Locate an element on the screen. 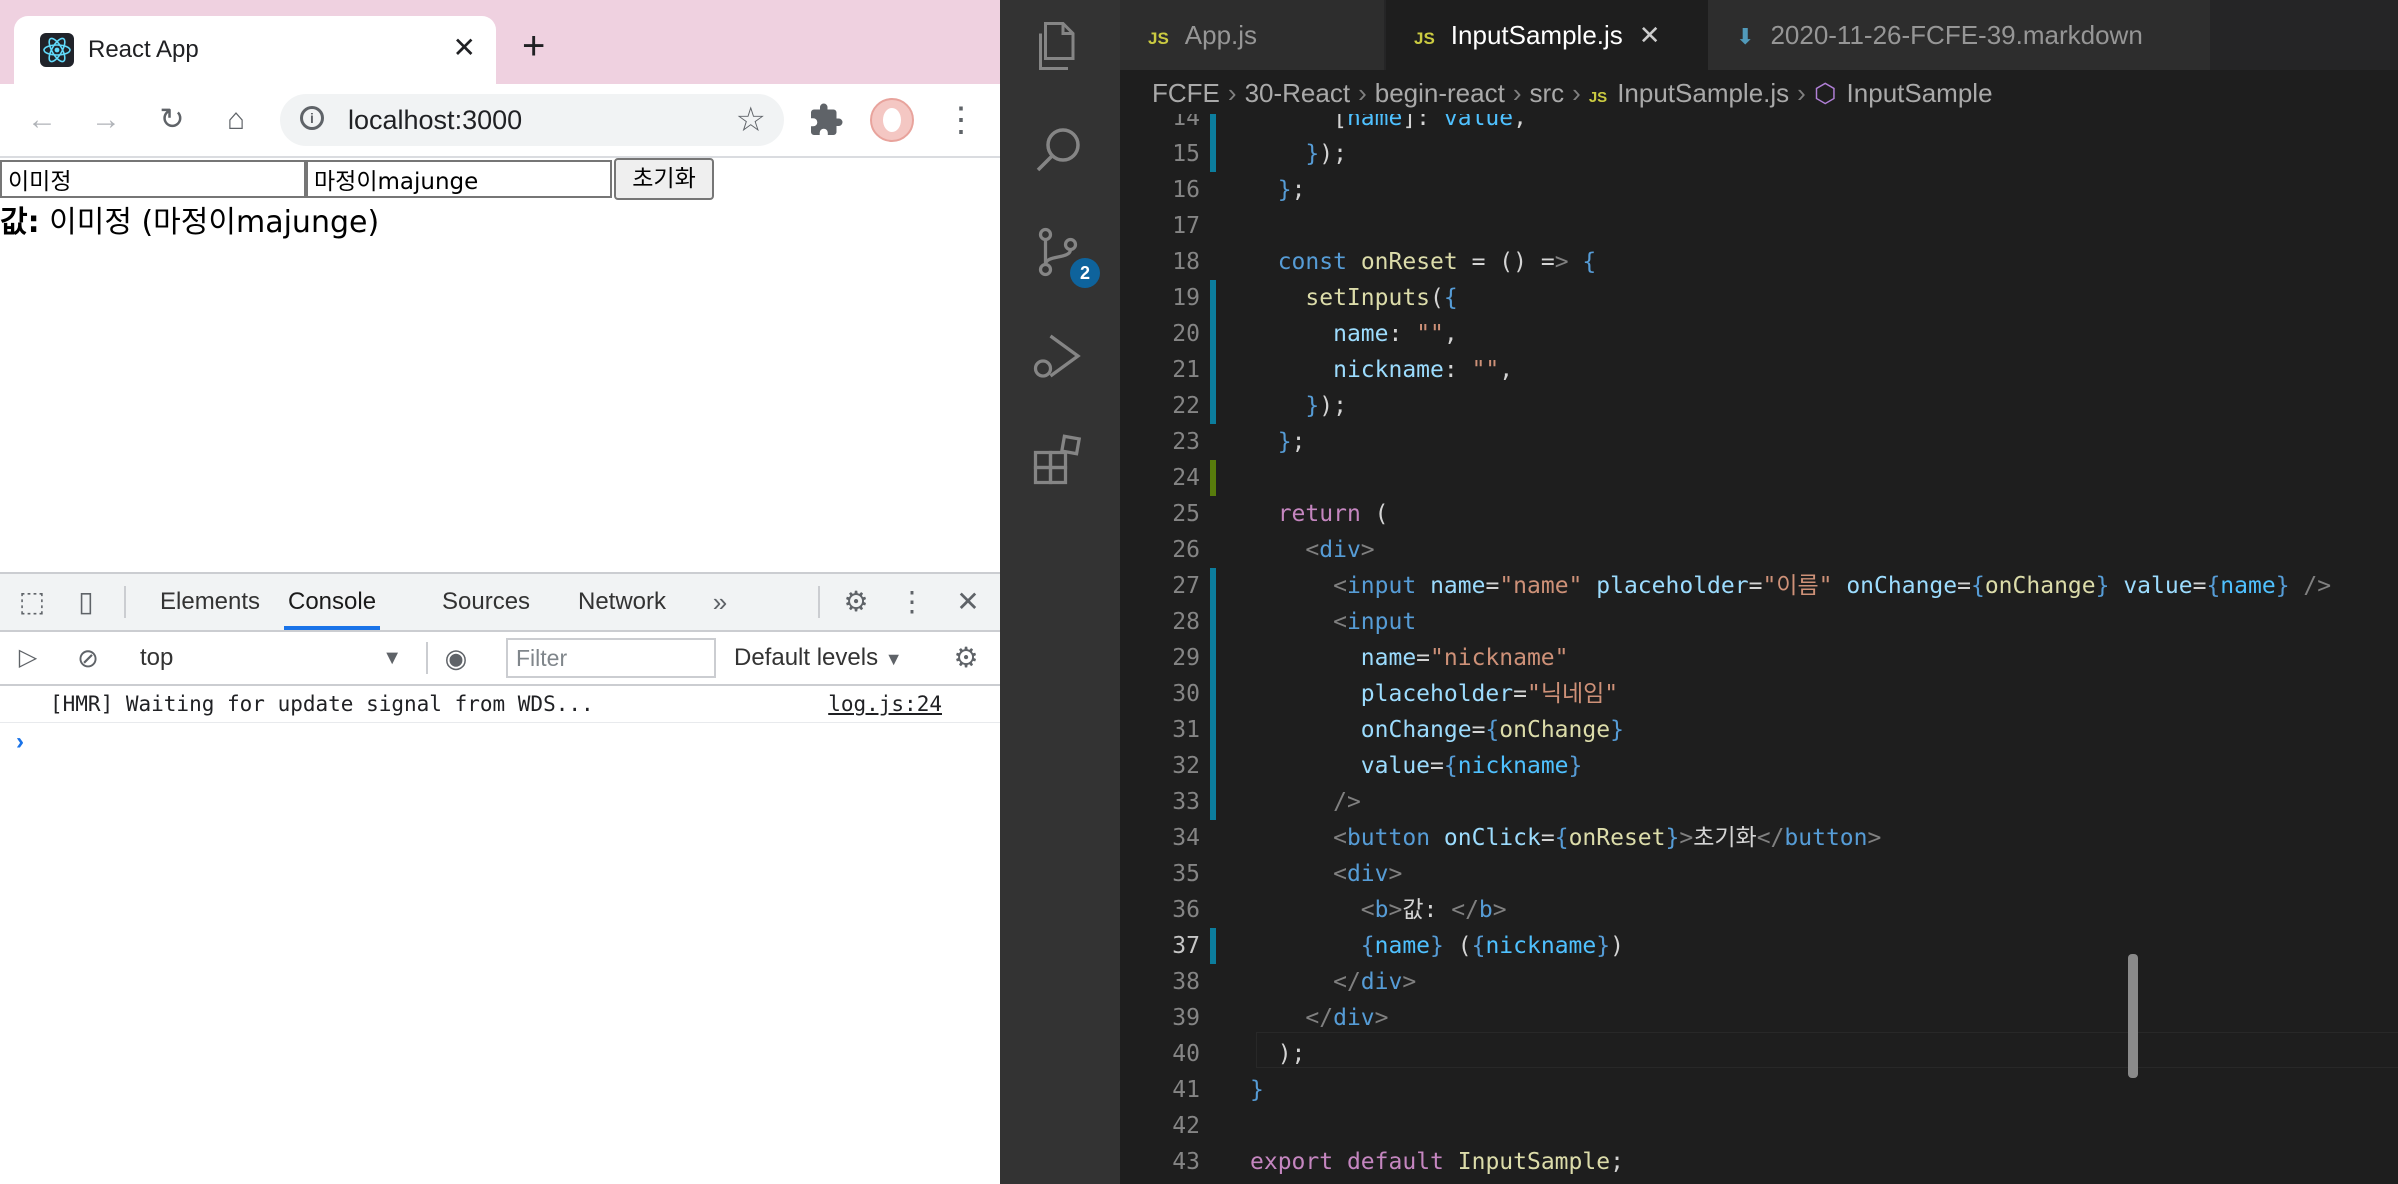 This screenshot has width=2398, height=1184. code-line: 16 }; is located at coordinates (1759, 190).